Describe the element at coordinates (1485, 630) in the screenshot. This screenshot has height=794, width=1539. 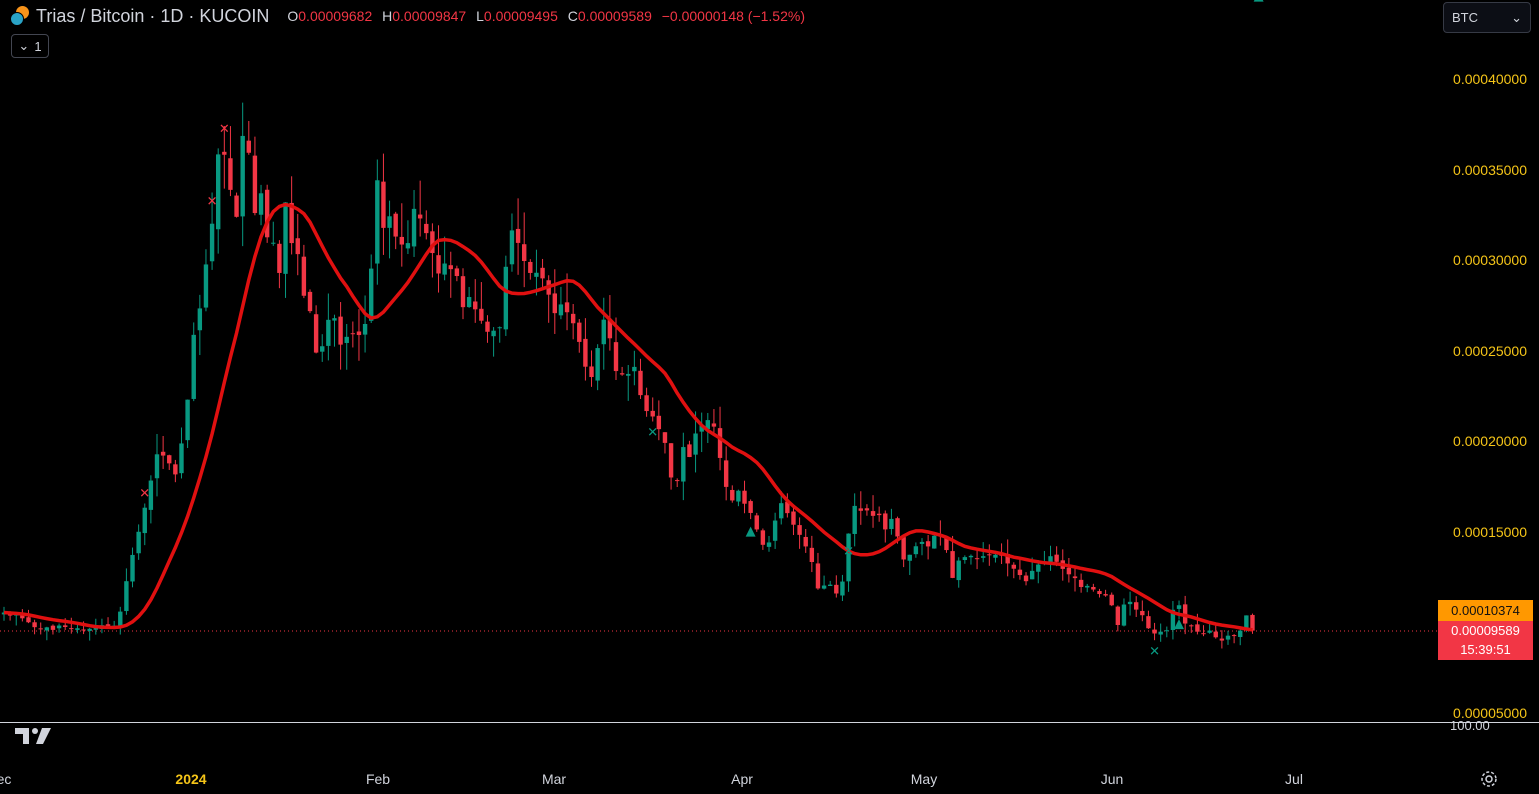
I see `last-price-value: 0.00009589` at that location.